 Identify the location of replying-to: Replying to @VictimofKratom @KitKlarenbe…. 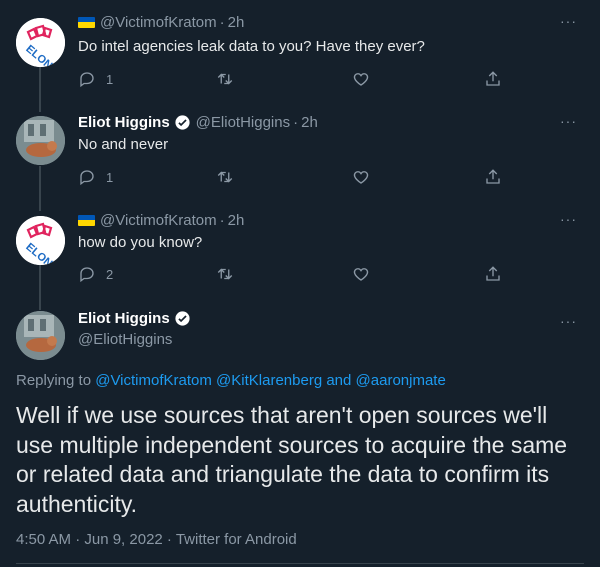
(231, 380).